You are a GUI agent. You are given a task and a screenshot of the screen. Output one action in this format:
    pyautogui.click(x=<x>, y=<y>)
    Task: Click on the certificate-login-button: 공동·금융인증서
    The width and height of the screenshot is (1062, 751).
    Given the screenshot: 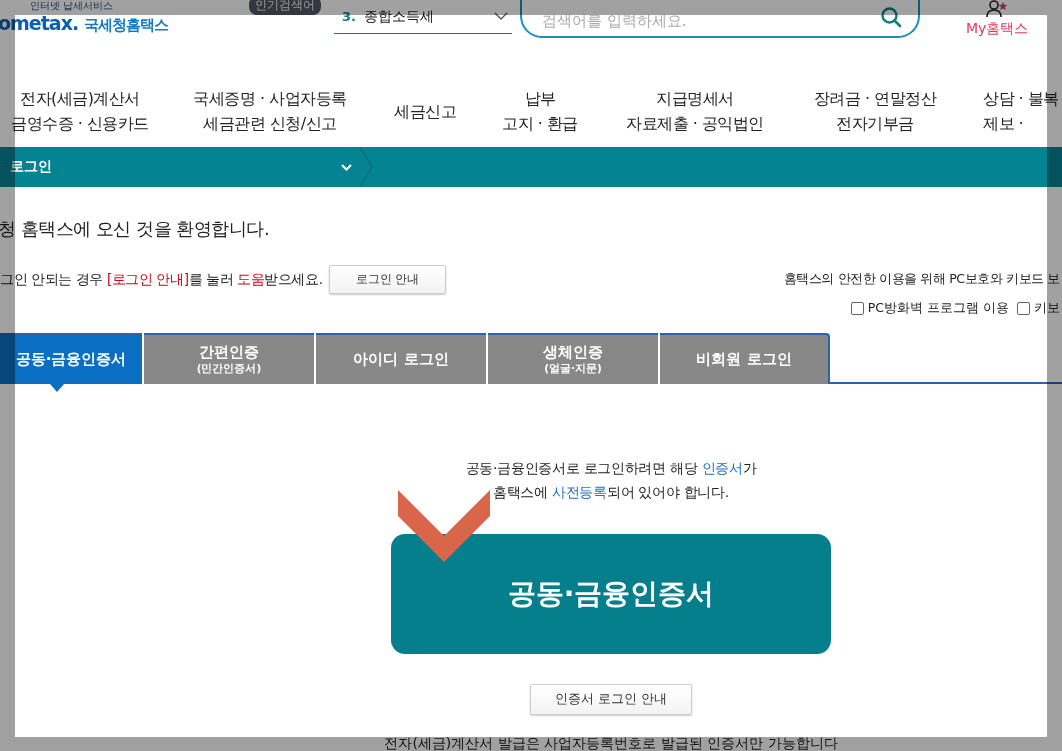 What is the action you would take?
    pyautogui.click(x=611, y=594)
    